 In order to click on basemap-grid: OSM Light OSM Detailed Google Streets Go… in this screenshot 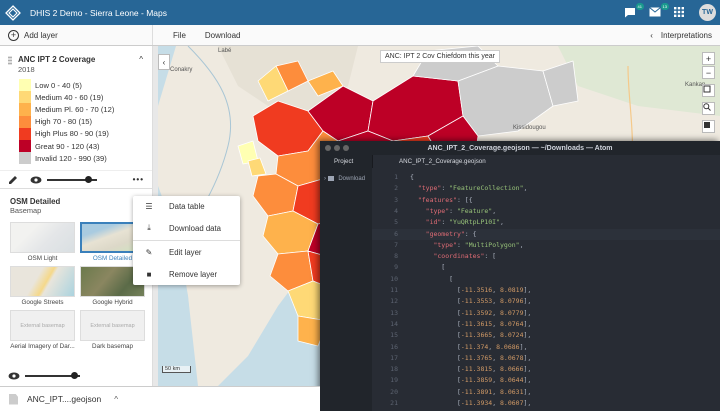, I will do `click(81, 286)`.